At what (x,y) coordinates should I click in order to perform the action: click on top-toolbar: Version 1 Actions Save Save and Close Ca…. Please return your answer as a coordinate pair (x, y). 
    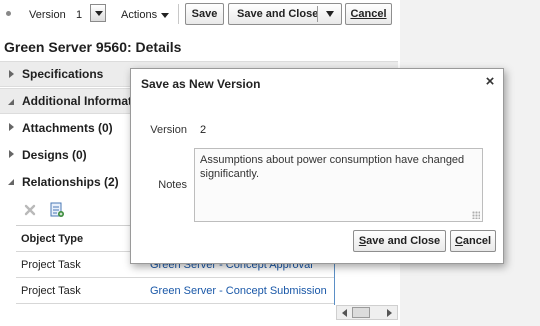
    Looking at the image, I should click on (200, 15).